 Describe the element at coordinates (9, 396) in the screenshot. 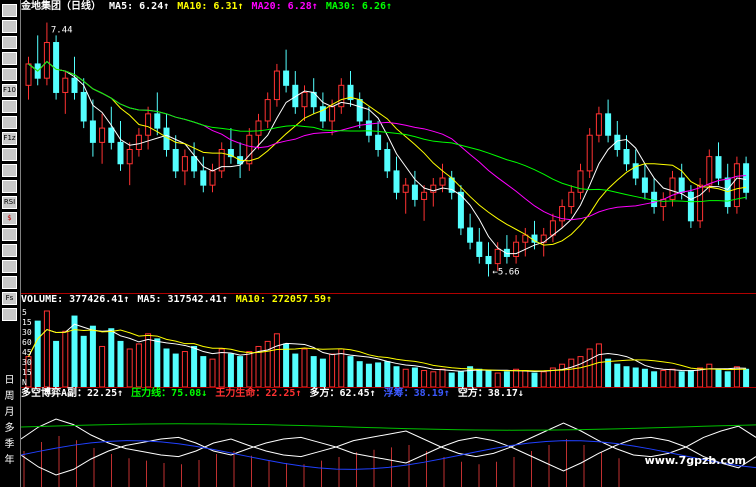

I see `toolbar-button-21: 周` at that location.